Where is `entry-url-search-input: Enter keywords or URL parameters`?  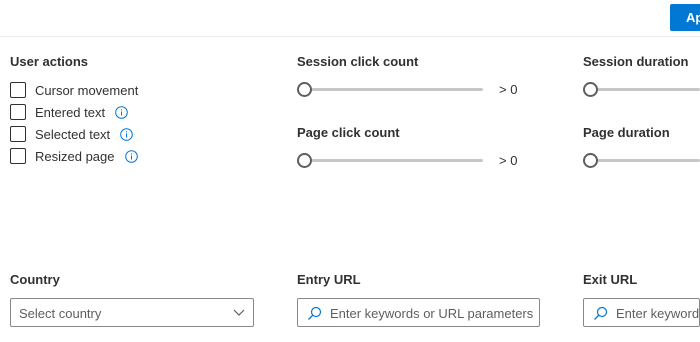 entry-url-search-input: Enter keywords or URL parameters is located at coordinates (418, 312).